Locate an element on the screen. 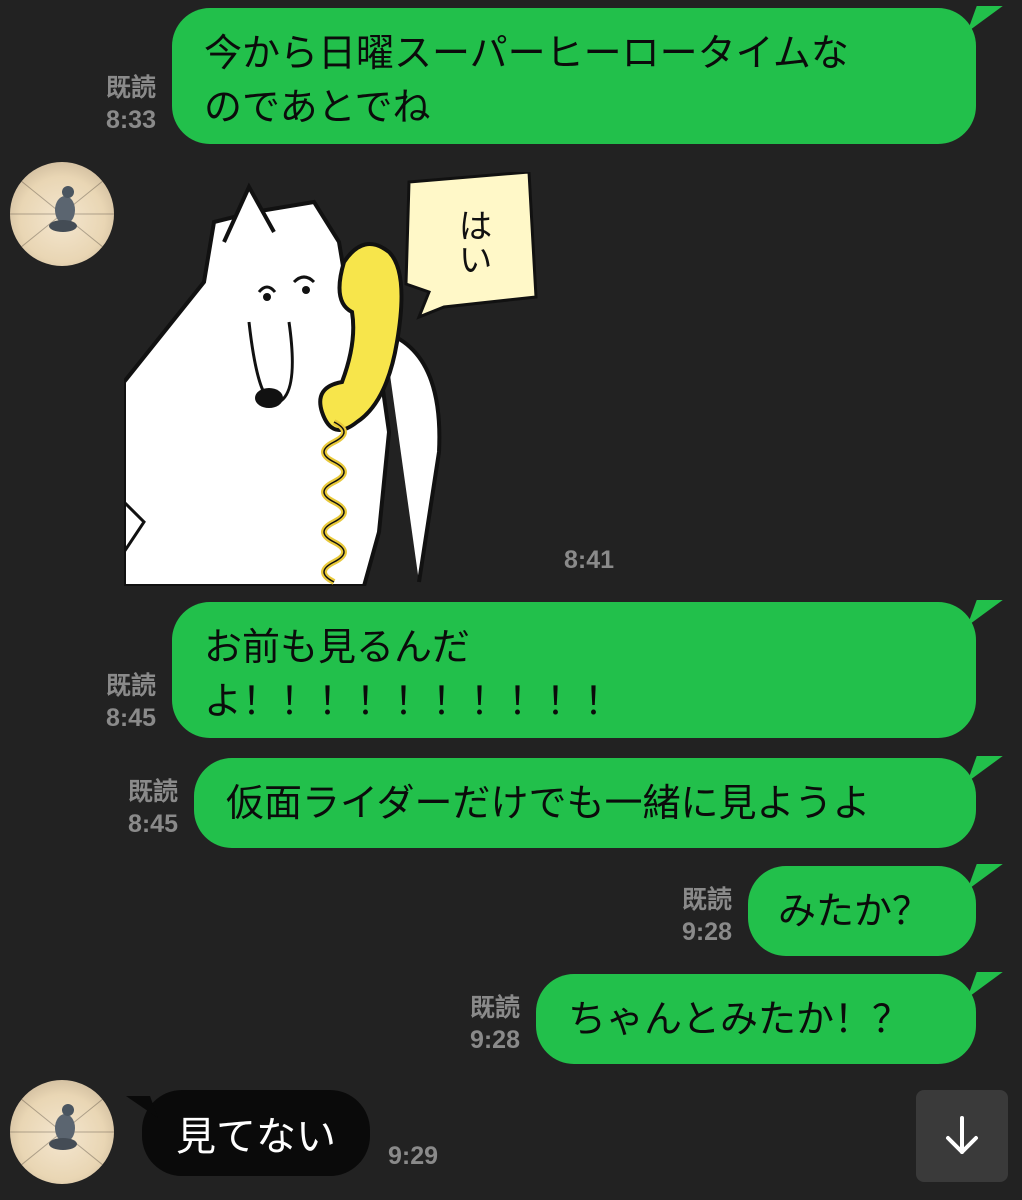 Image resolution: width=1022 pixels, height=1200 pixels. message-text: ちゃんとみたか！？ is located at coordinates (739, 1019).